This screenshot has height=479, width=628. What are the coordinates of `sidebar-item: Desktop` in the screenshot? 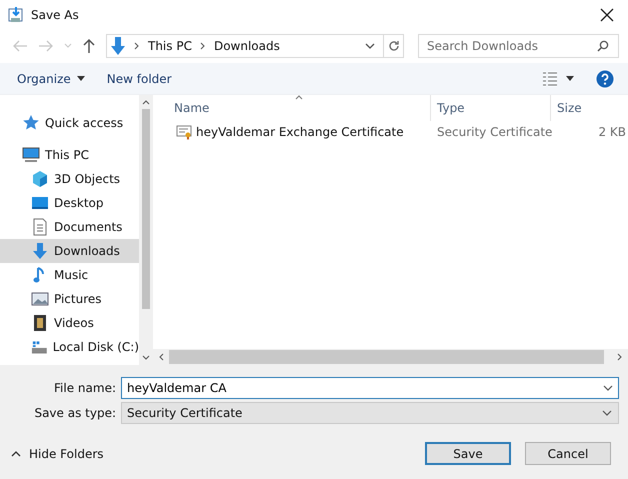 It's located at (69, 203).